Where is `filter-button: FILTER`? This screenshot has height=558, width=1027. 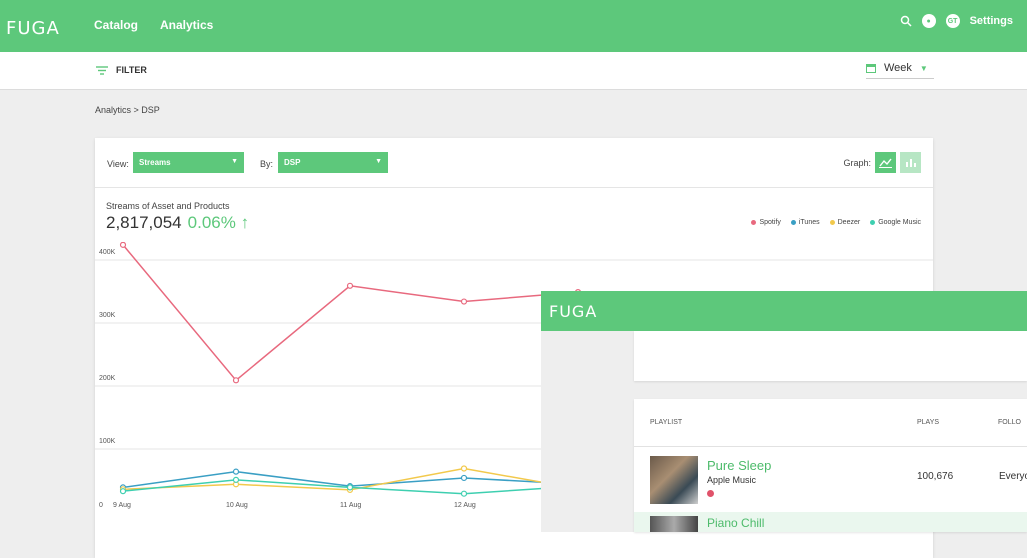 filter-button: FILTER is located at coordinates (121, 70).